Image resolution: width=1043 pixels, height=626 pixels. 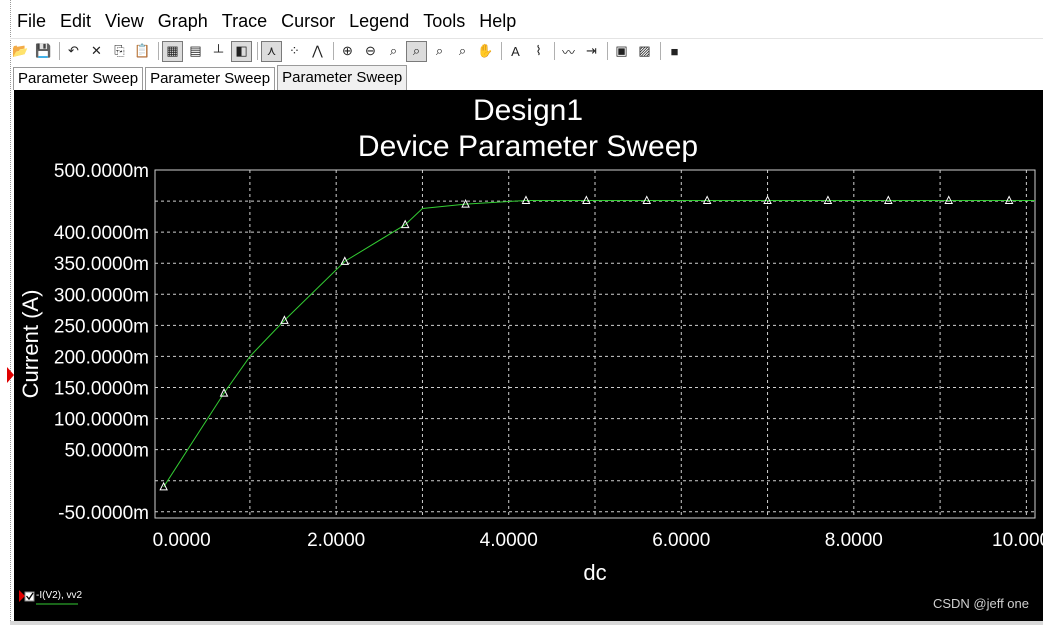 I want to click on save-icon: 💾, so click(x=43, y=51).